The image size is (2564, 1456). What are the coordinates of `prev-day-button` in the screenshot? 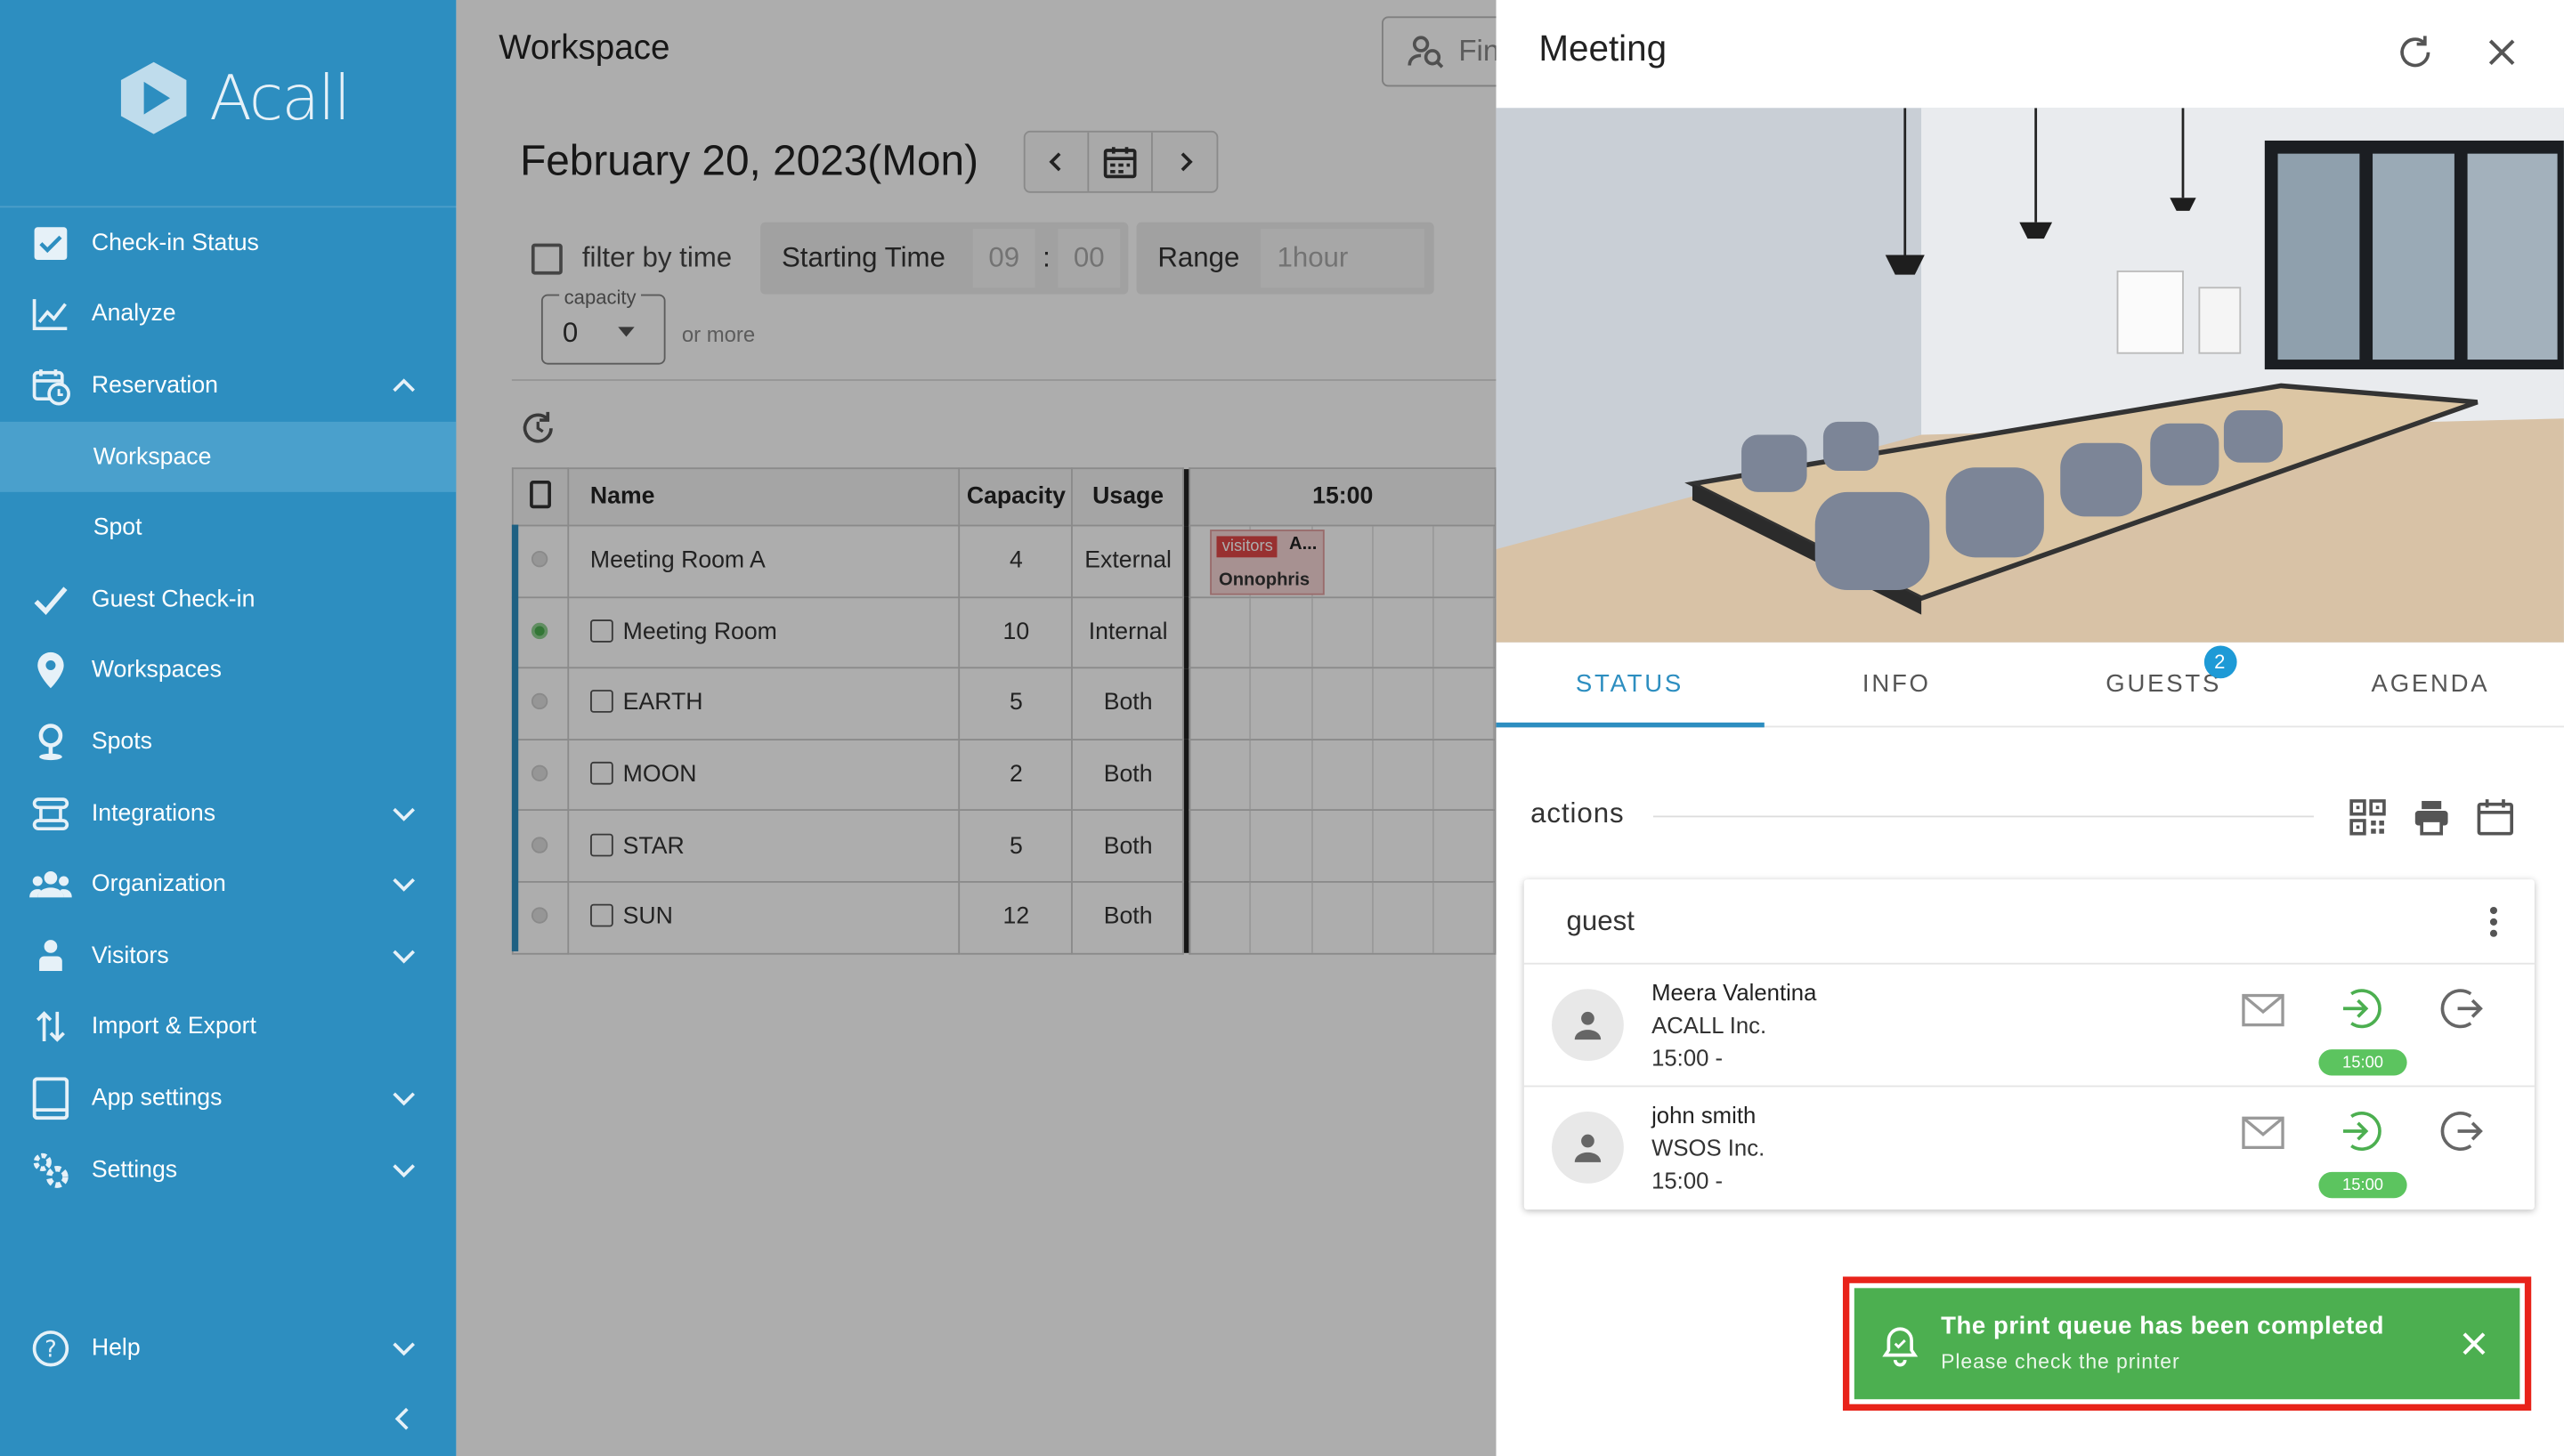 It's located at (1058, 161).